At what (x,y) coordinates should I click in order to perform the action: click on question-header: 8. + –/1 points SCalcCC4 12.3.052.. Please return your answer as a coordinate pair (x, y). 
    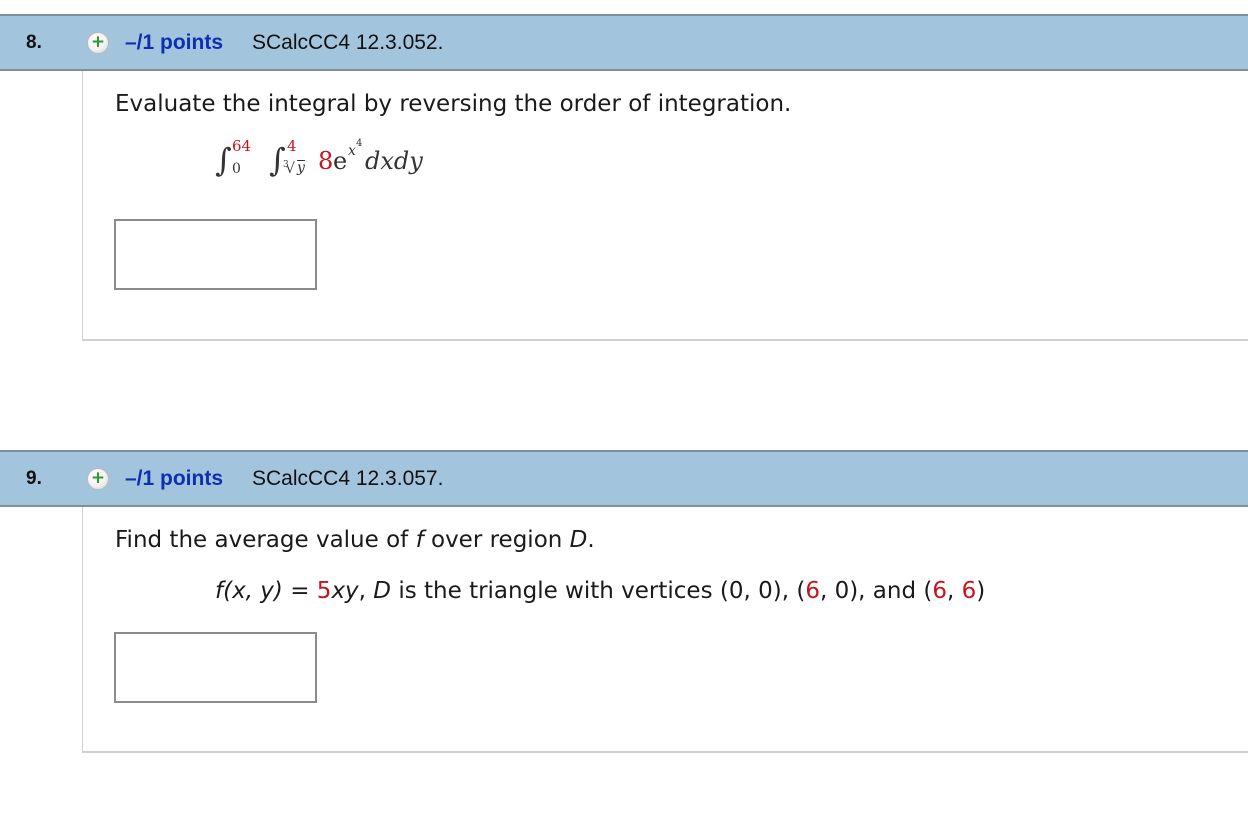
    Looking at the image, I should click on (624, 42).